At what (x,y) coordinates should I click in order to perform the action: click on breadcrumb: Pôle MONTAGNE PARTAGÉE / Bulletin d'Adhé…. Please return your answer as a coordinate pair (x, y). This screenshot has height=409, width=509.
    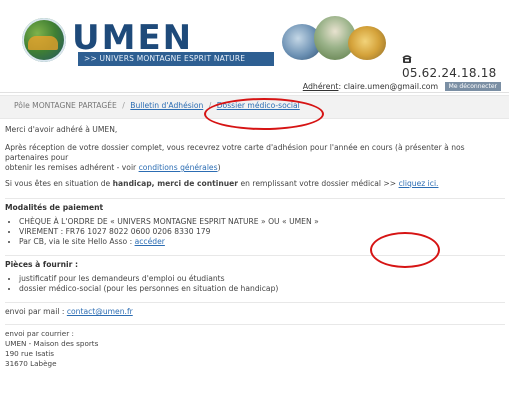
    Looking at the image, I should click on (157, 105).